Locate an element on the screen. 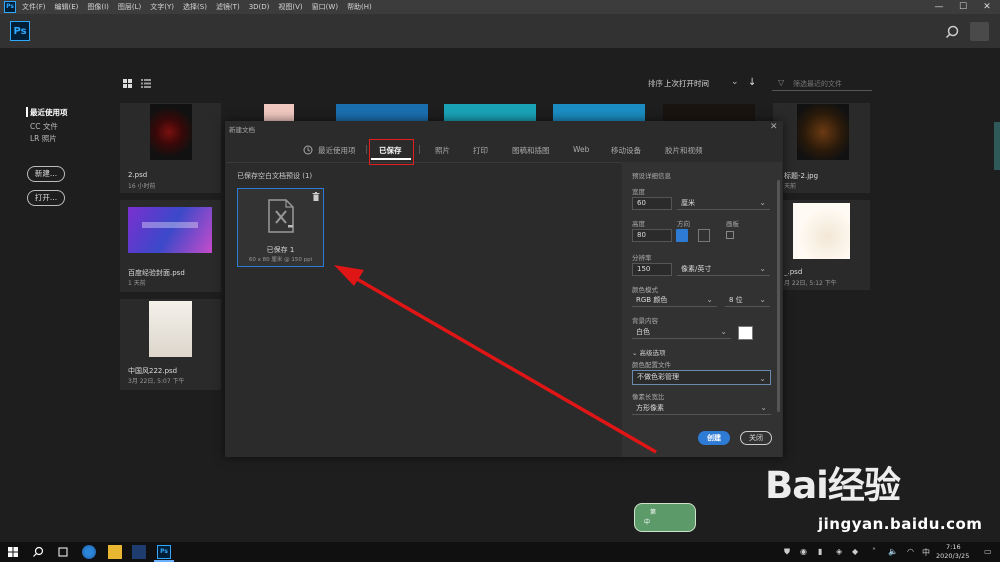 The width and height of the screenshot is (1000, 562). tab-photo: 照片 is located at coordinates (442, 150).